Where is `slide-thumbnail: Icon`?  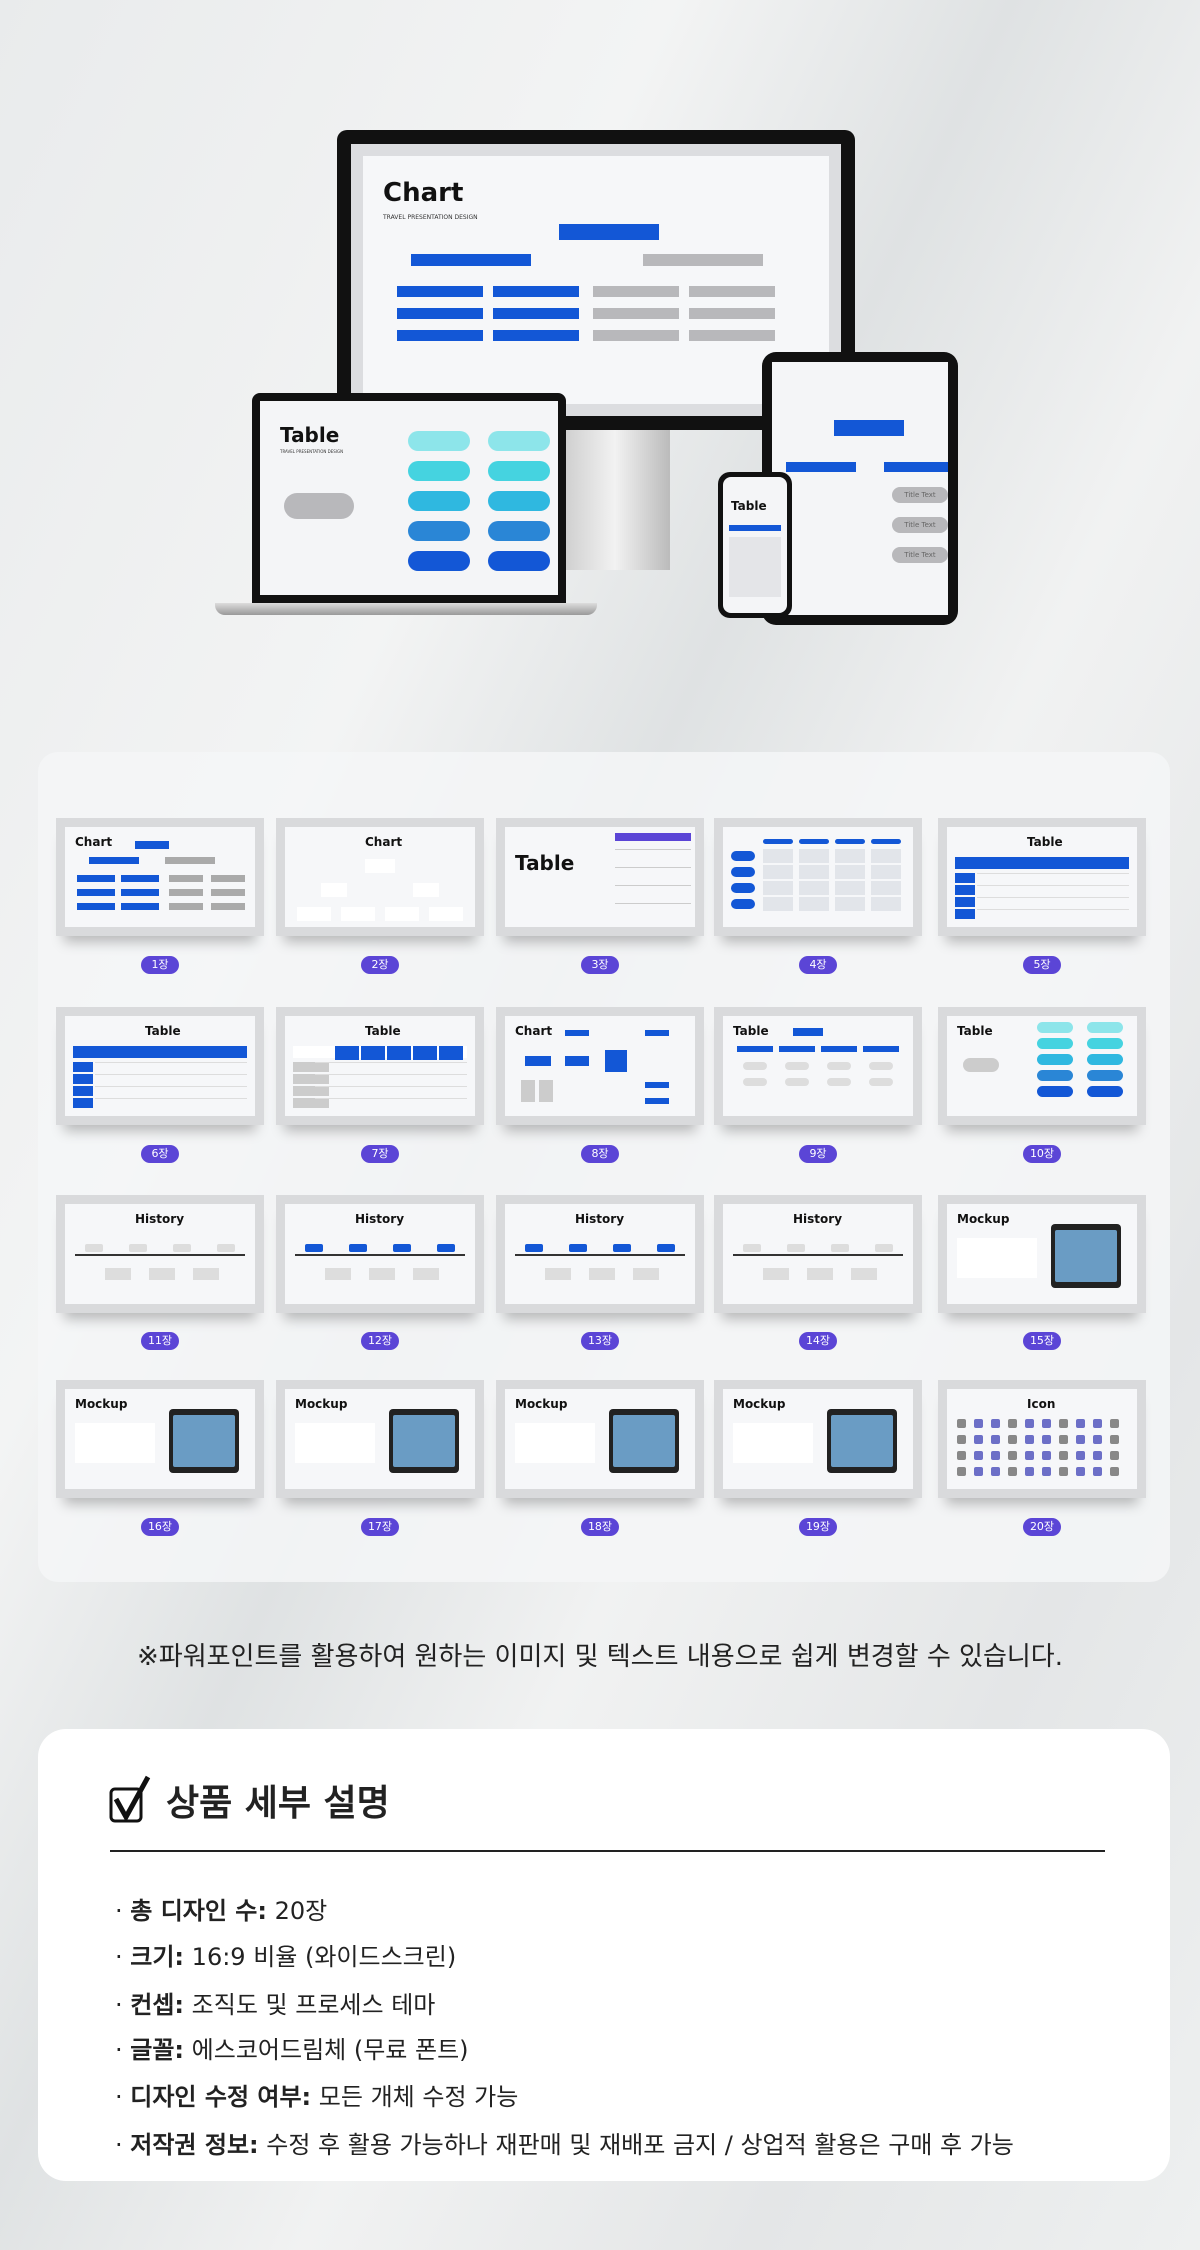
slide-thumbnail: Icon is located at coordinates (1042, 1439).